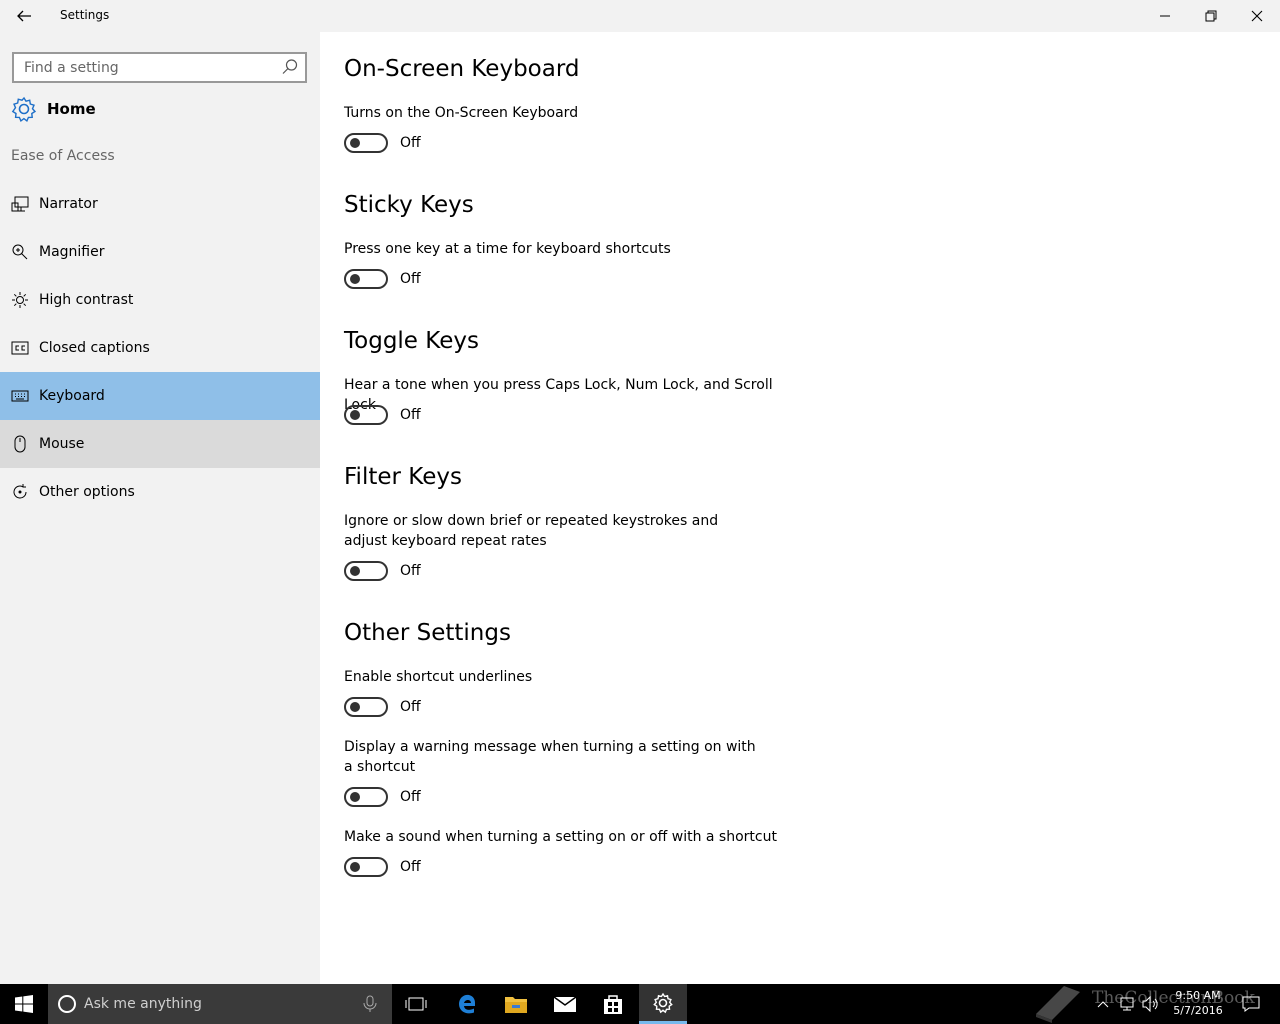  What do you see at coordinates (86, 300) in the screenshot?
I see `sidebar-item-label: High contrast` at bounding box center [86, 300].